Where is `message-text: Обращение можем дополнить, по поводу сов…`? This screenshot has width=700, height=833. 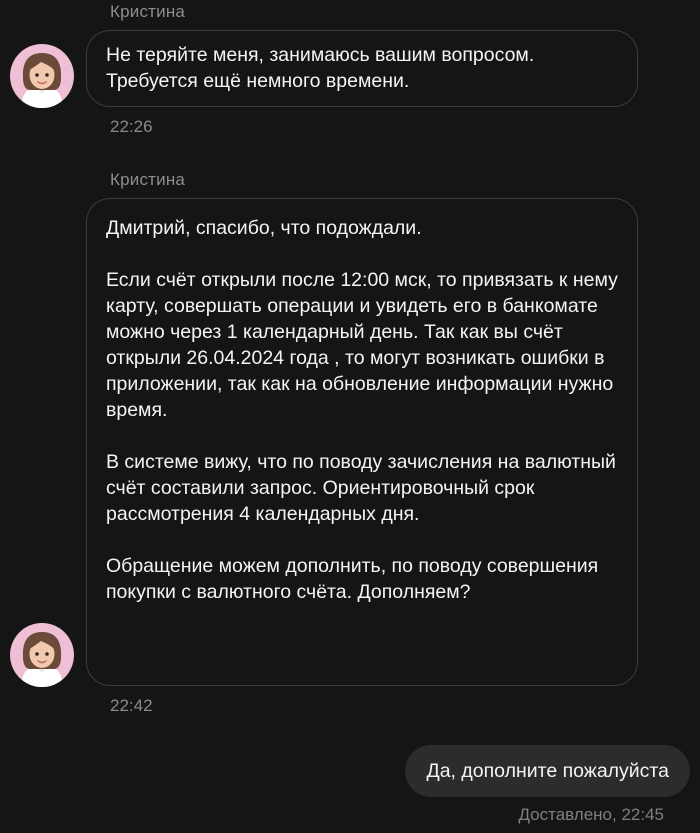 message-text: Обращение можем дополнить, по поводу сов… is located at coordinates (352, 579).